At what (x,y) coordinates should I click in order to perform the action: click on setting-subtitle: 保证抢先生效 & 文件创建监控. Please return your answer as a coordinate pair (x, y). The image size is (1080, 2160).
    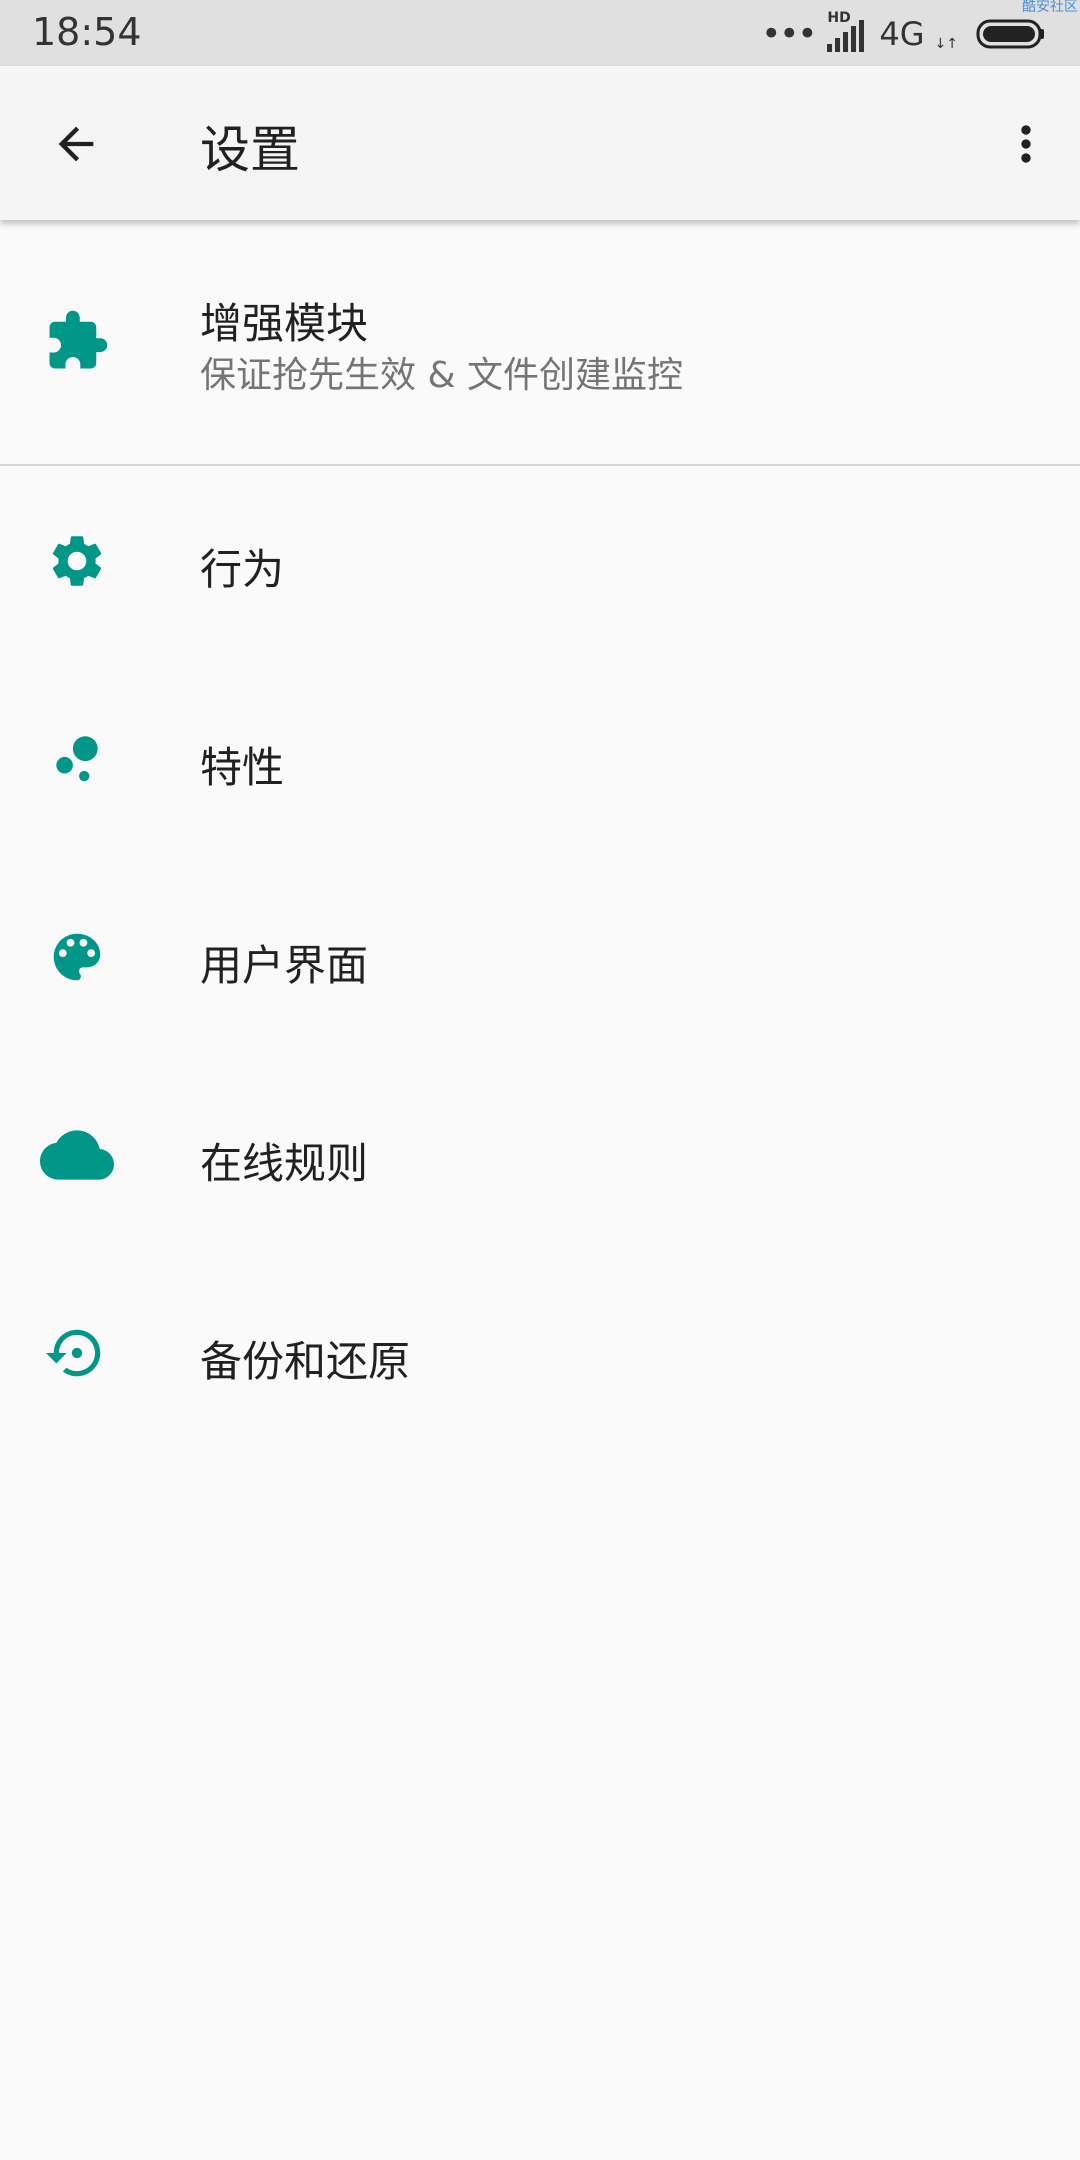
    Looking at the image, I should click on (441, 375).